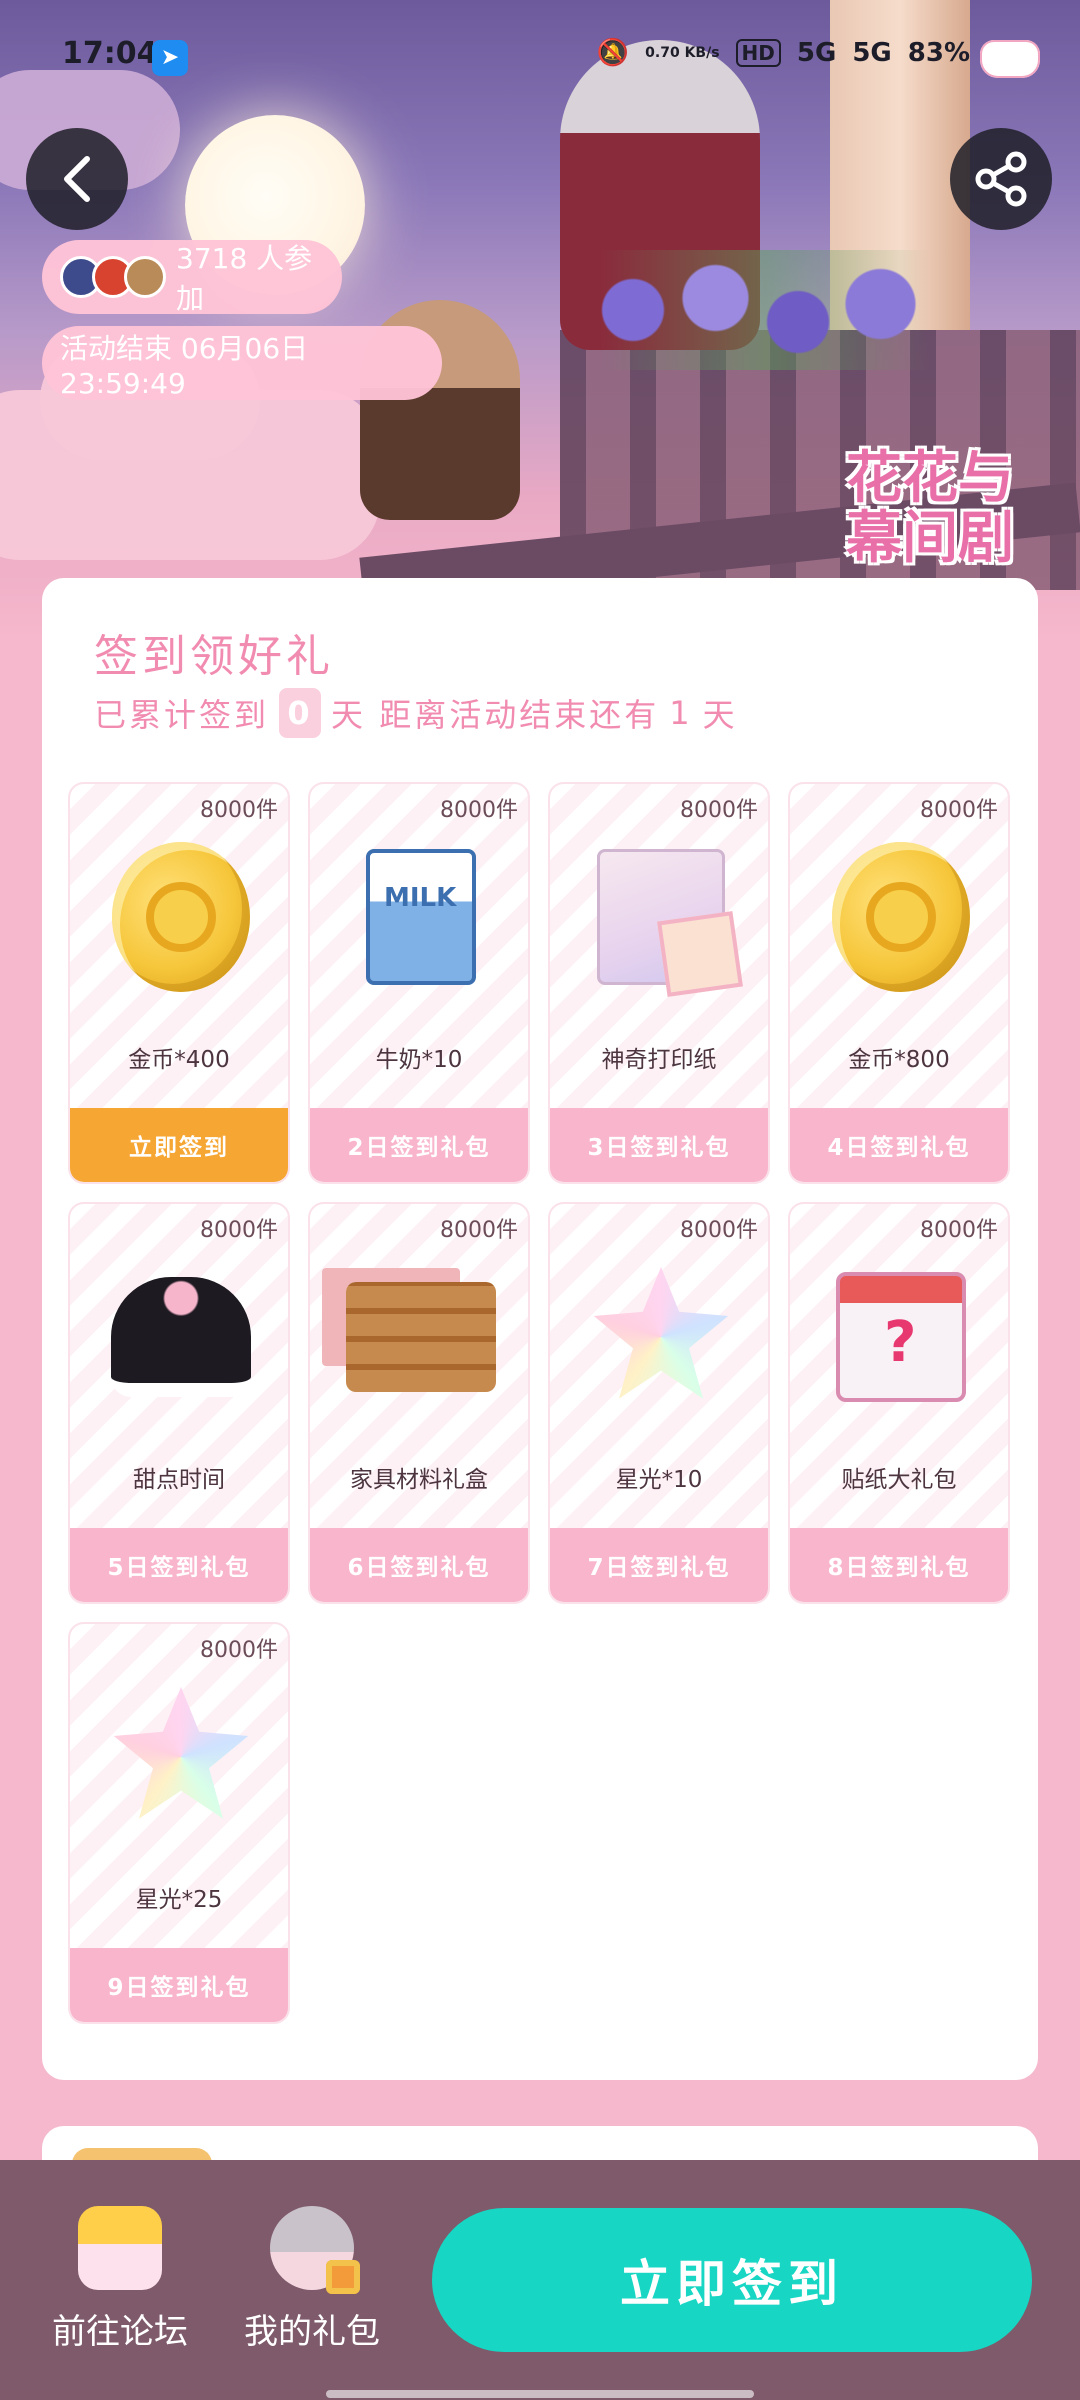 The width and height of the screenshot is (1080, 2400). Describe the element at coordinates (659, 1565) in the screenshot. I see `day-gift-button: 7日签到礼包` at that location.